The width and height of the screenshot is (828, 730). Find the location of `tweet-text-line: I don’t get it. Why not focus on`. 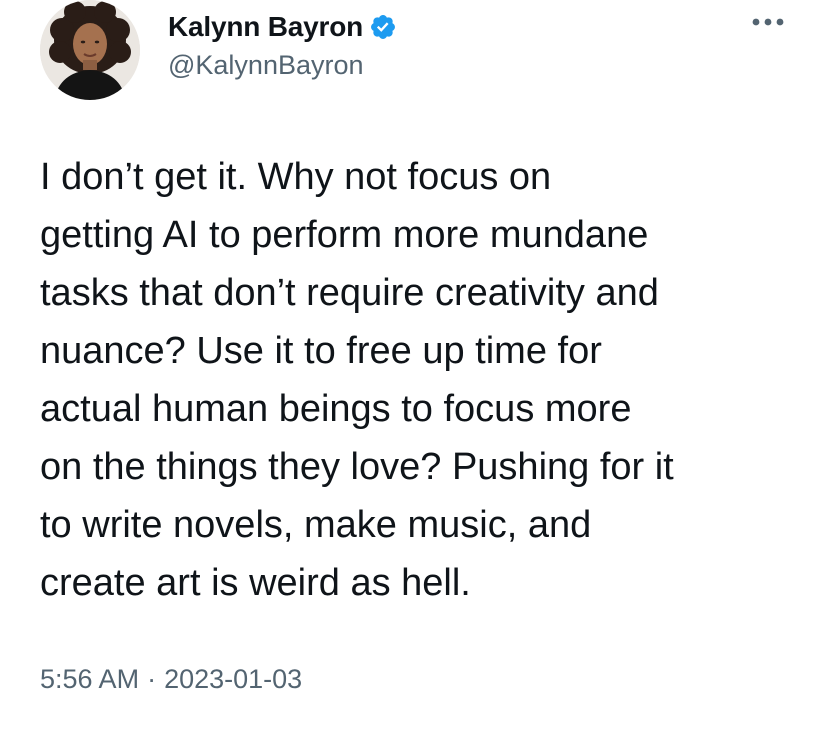

tweet-text-line: I don’t get it. Why not focus on is located at coordinates (296, 177).